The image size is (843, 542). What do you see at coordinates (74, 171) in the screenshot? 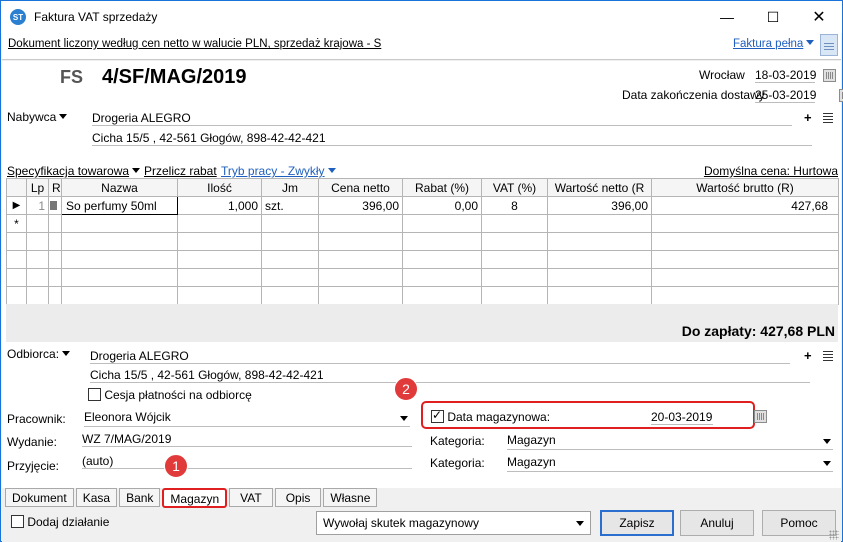
I see `specification-menu: Specyfikacja towarowa` at bounding box center [74, 171].